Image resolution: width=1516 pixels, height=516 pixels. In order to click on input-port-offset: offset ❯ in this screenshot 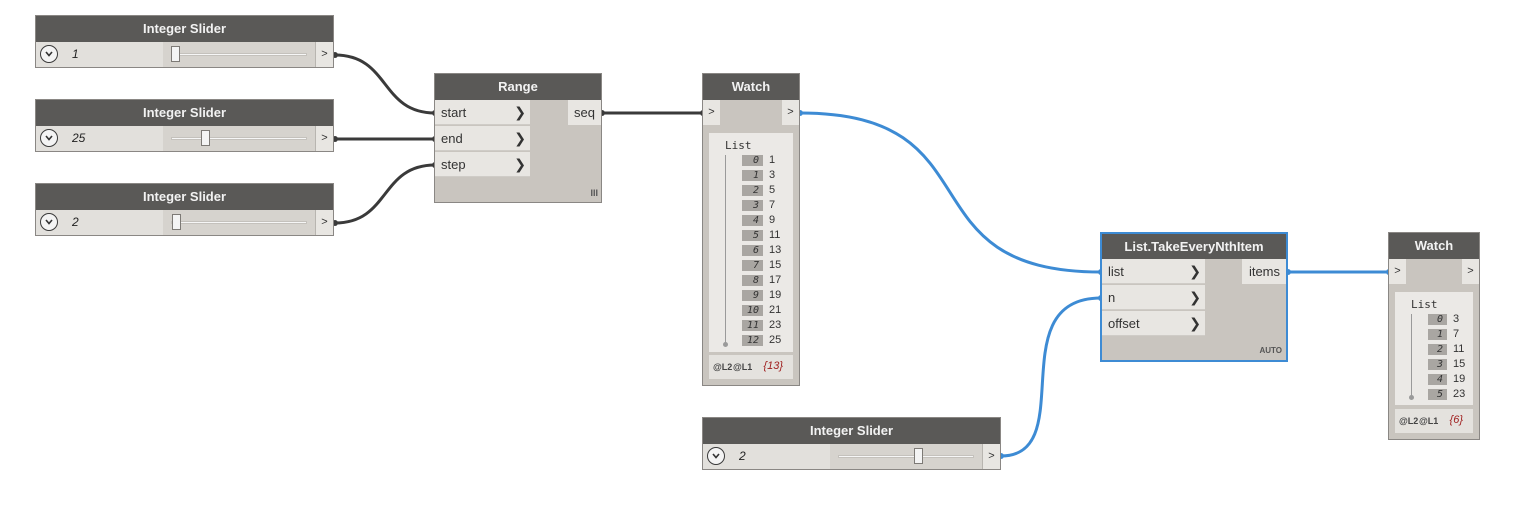, I will do `click(1153, 323)`.